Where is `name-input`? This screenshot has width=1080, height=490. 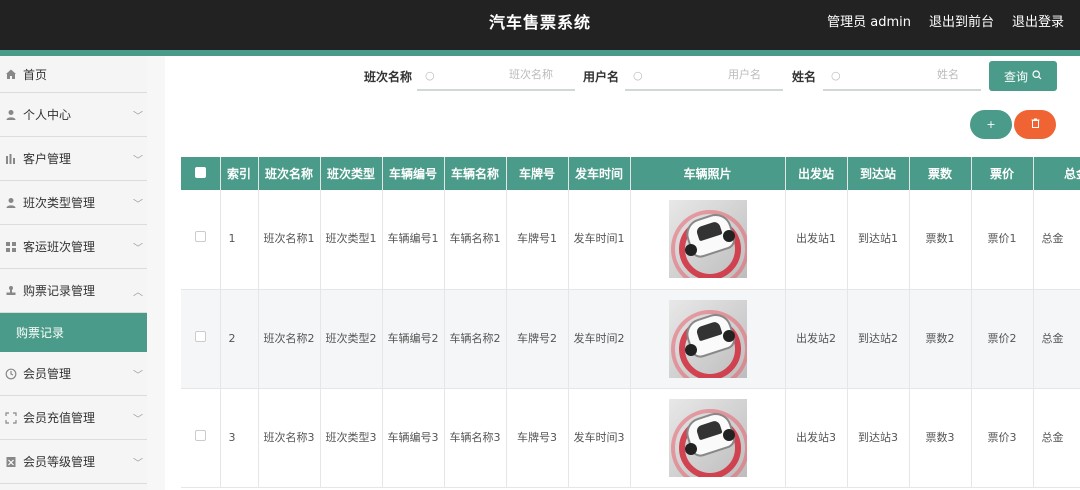 name-input is located at coordinates (902, 74).